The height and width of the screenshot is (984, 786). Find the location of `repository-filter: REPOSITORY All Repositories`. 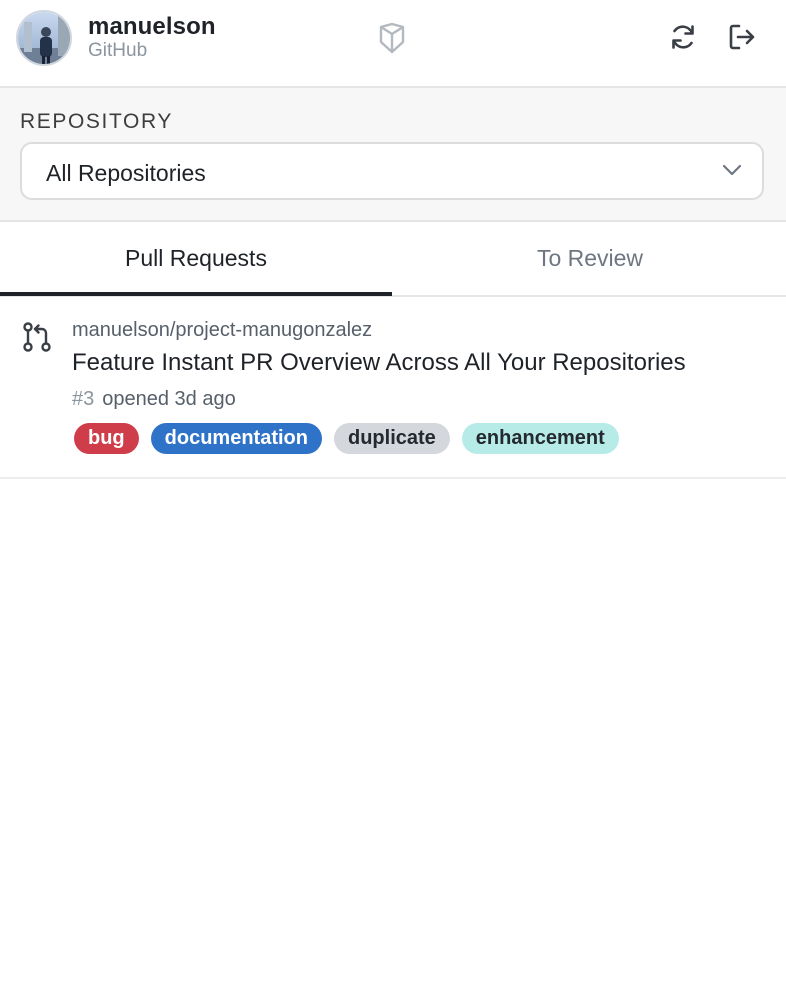

repository-filter: REPOSITORY All Repositories is located at coordinates (393, 155).